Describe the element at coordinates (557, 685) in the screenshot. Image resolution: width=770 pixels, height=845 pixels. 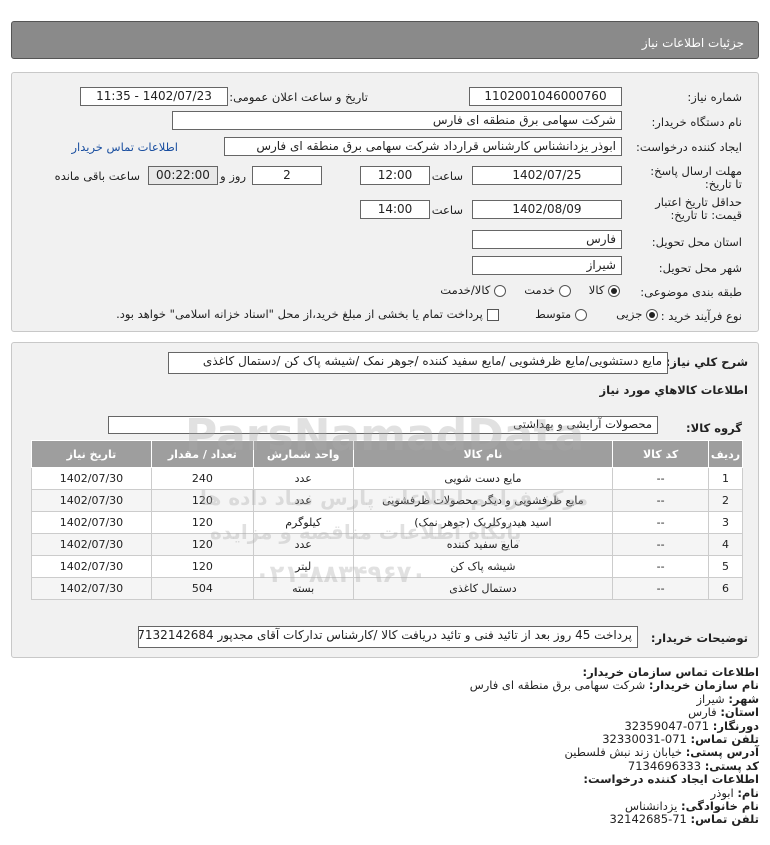
I see `contact-line-value: شرکت سهامی برق منطقه ای فارس` at that location.